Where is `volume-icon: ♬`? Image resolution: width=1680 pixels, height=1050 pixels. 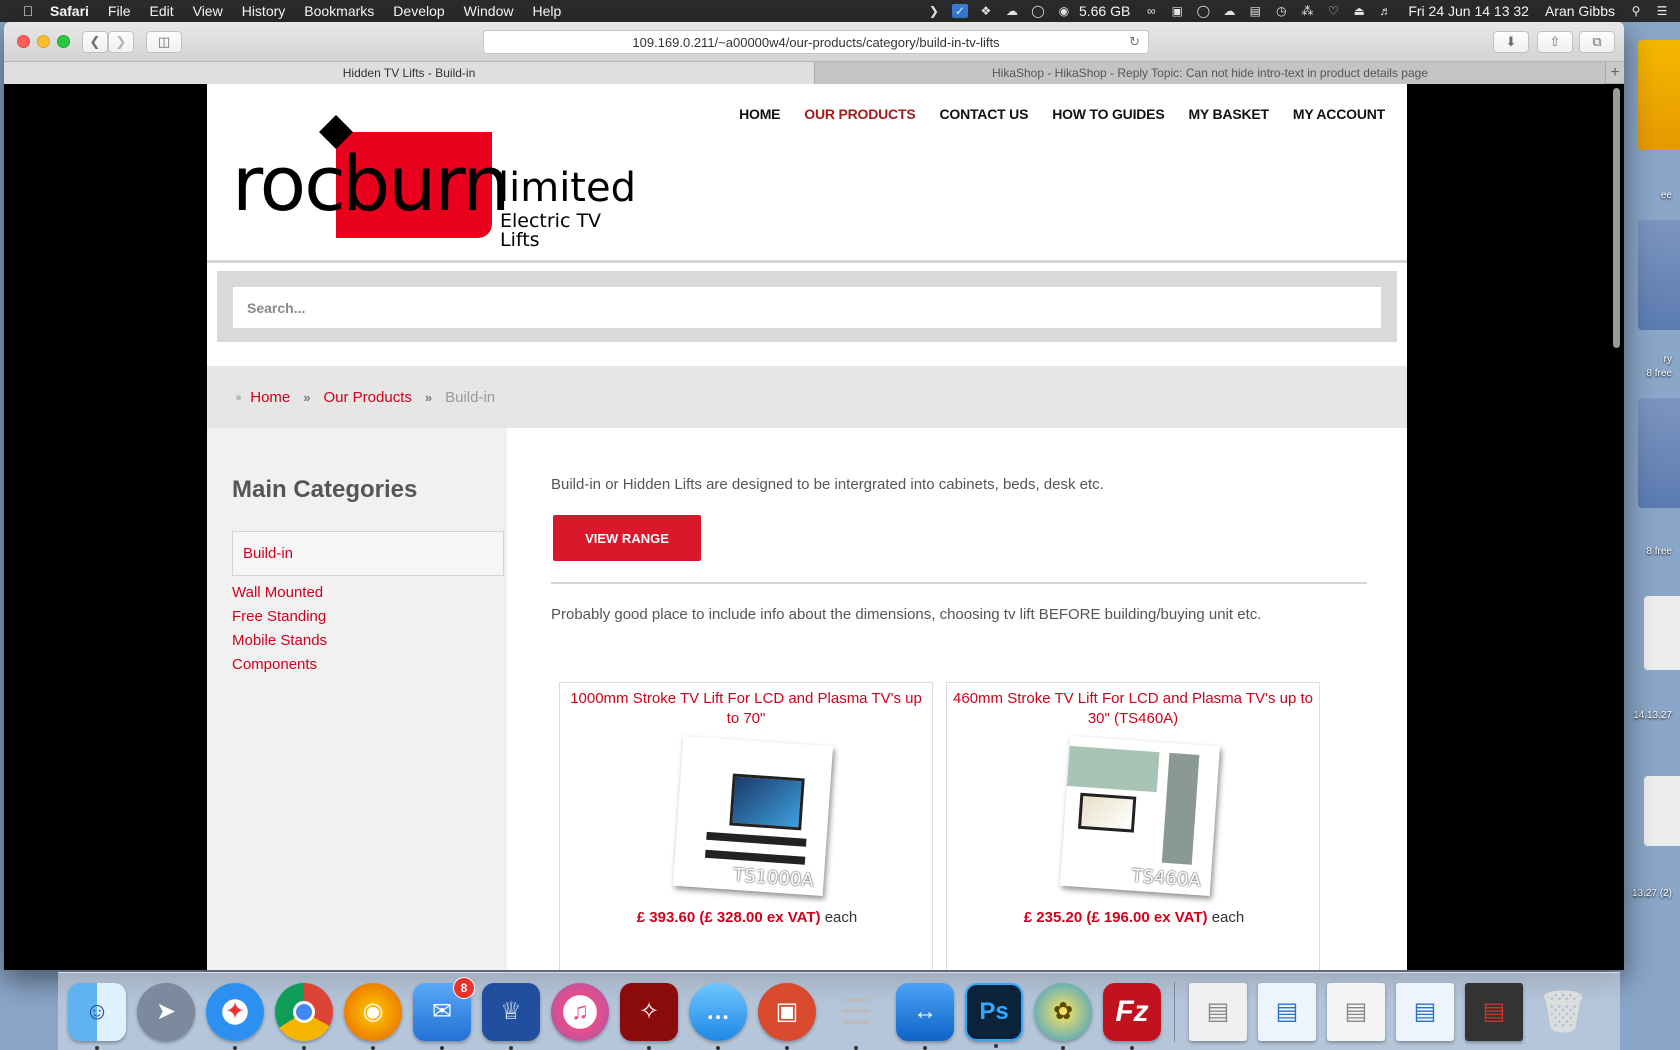
volume-icon: ♬ is located at coordinates (1385, 11).